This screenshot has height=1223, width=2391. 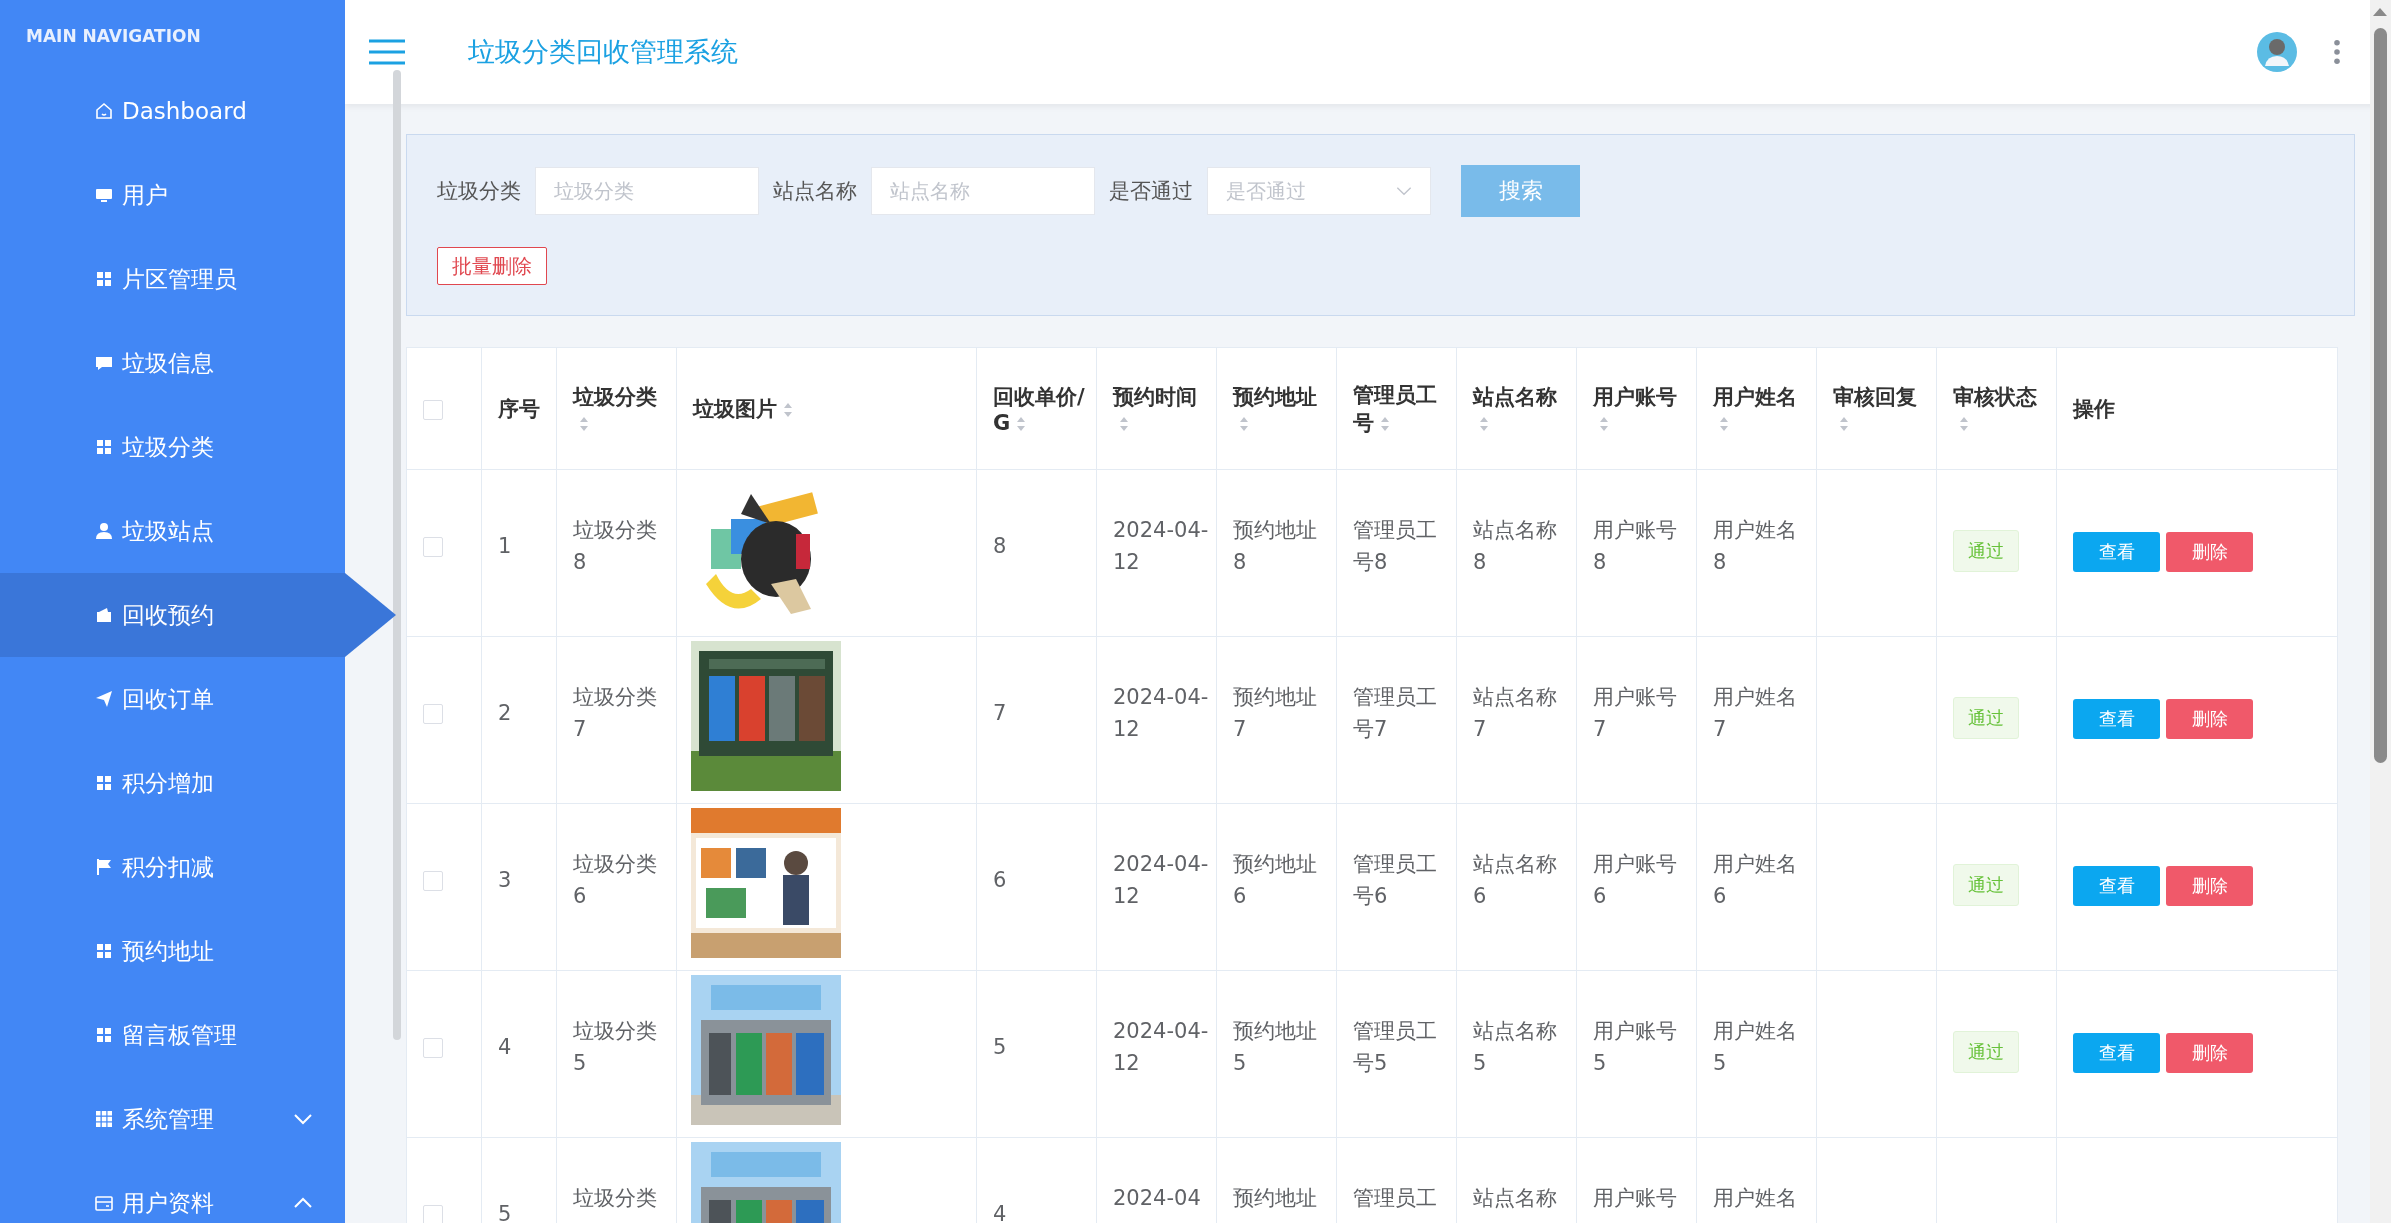 I want to click on sidebar-item: 回收订单, so click(x=172, y=699).